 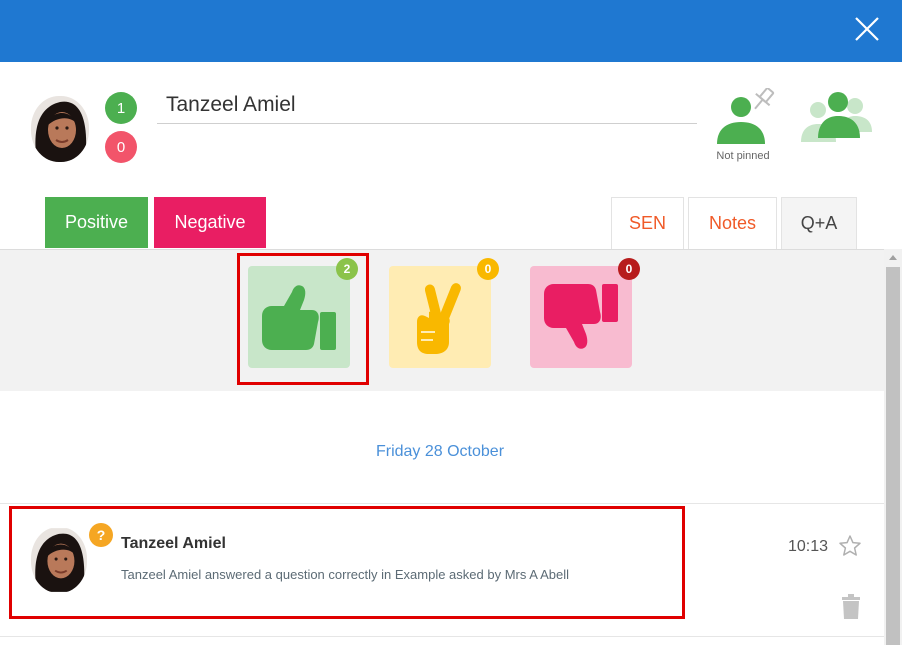 I want to click on scrollbar, so click(x=893, y=447).